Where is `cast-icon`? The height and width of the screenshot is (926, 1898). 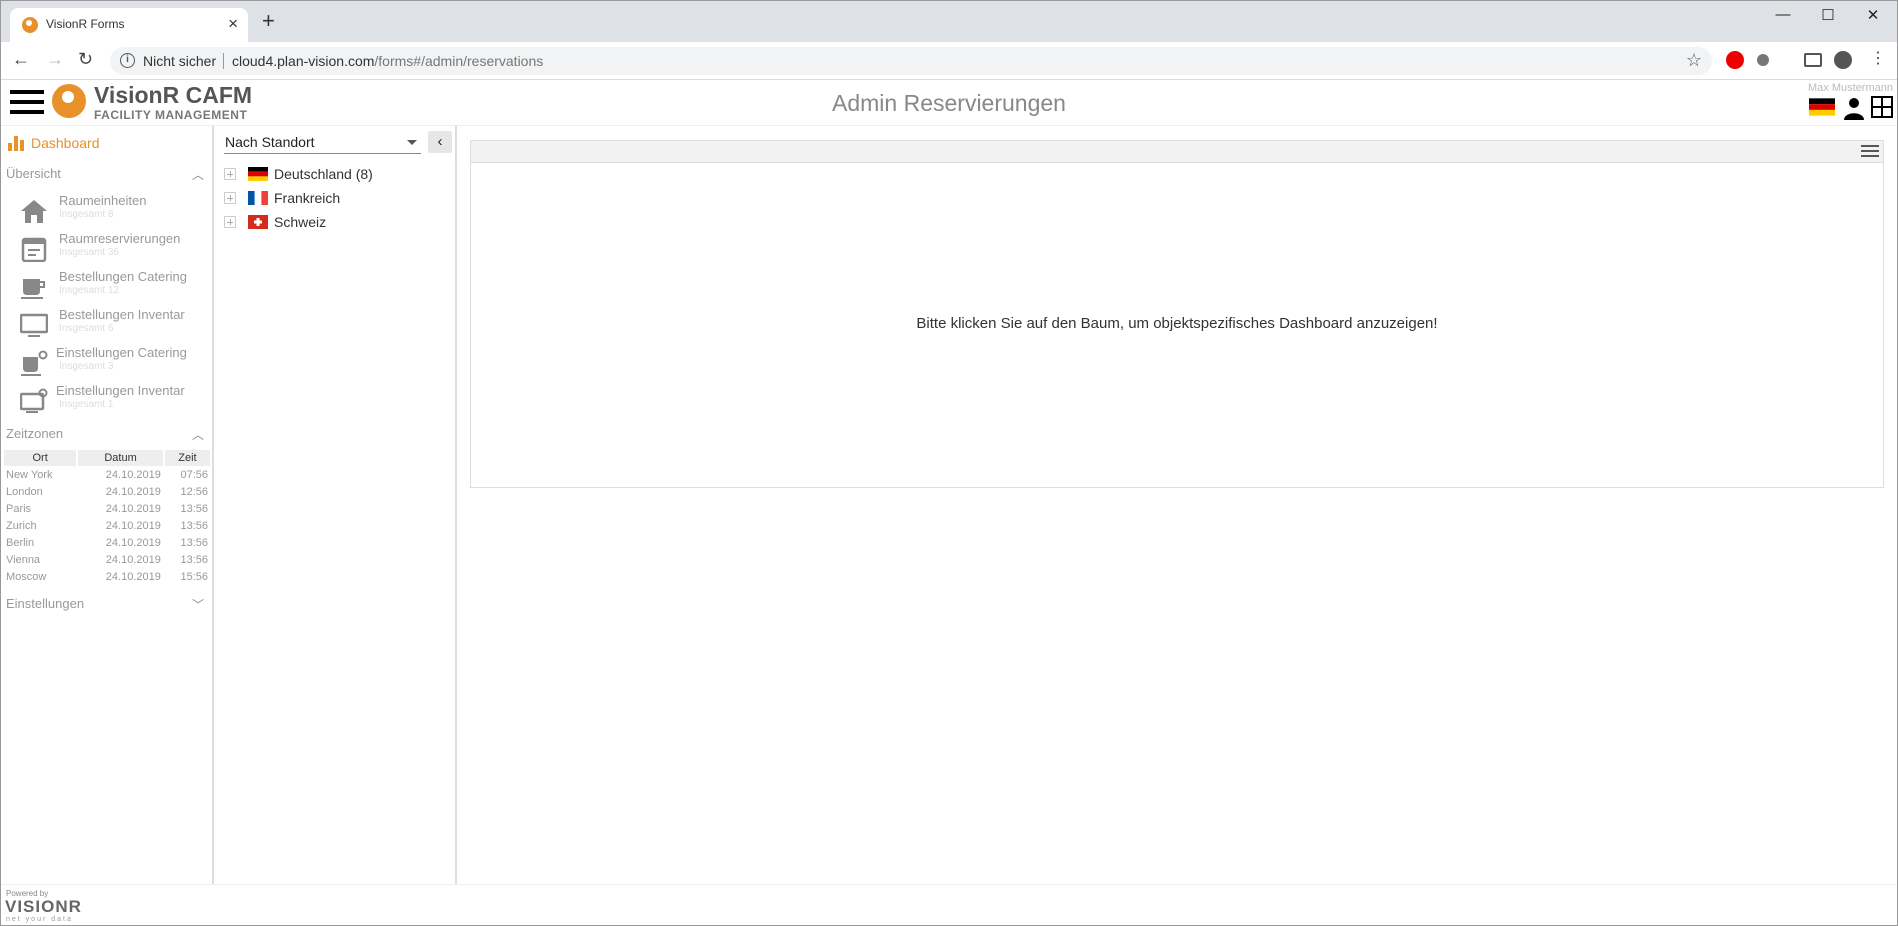 cast-icon is located at coordinates (1813, 60).